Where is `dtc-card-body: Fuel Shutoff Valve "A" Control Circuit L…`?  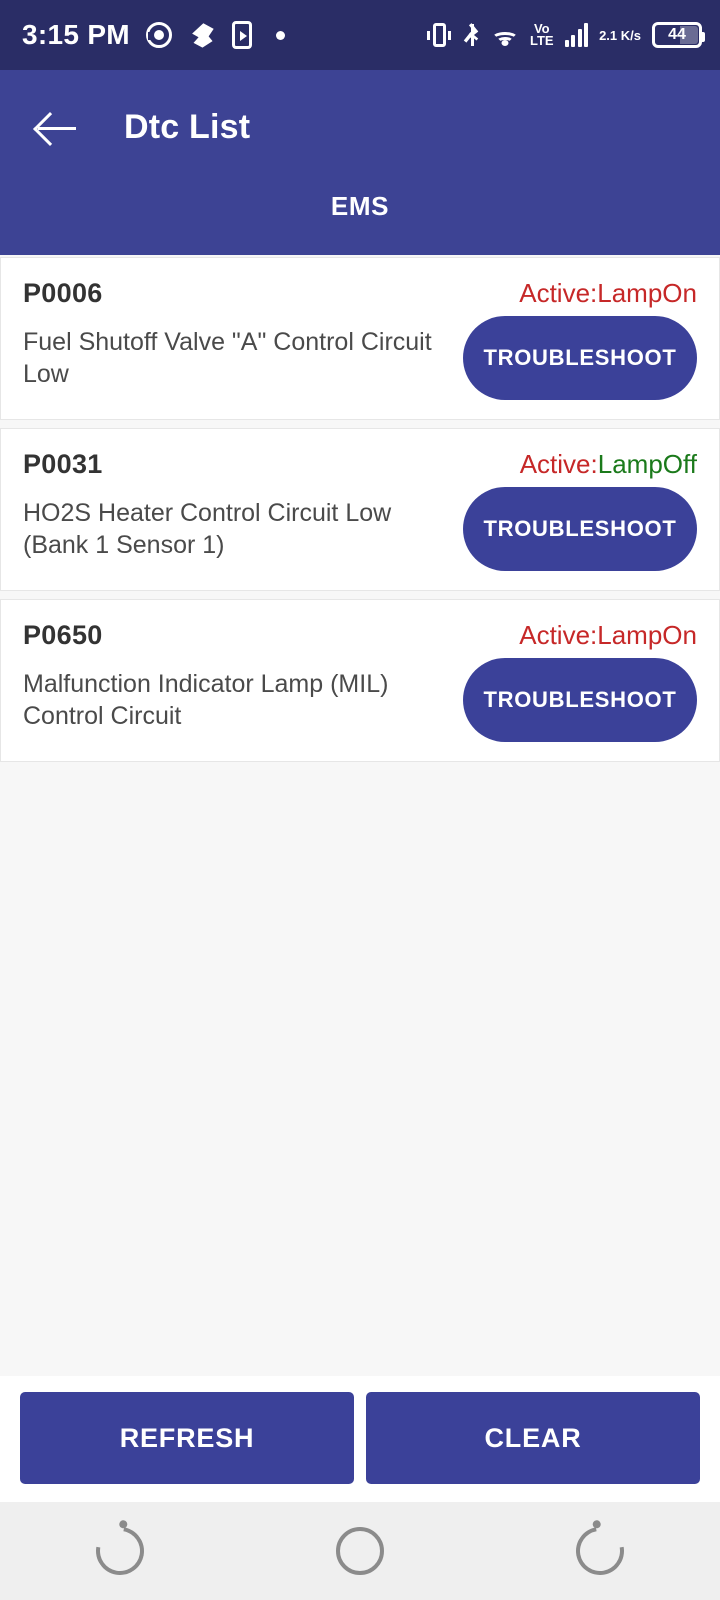 dtc-card-body: Fuel Shutoff Valve "A" Control Circuit L… is located at coordinates (360, 358).